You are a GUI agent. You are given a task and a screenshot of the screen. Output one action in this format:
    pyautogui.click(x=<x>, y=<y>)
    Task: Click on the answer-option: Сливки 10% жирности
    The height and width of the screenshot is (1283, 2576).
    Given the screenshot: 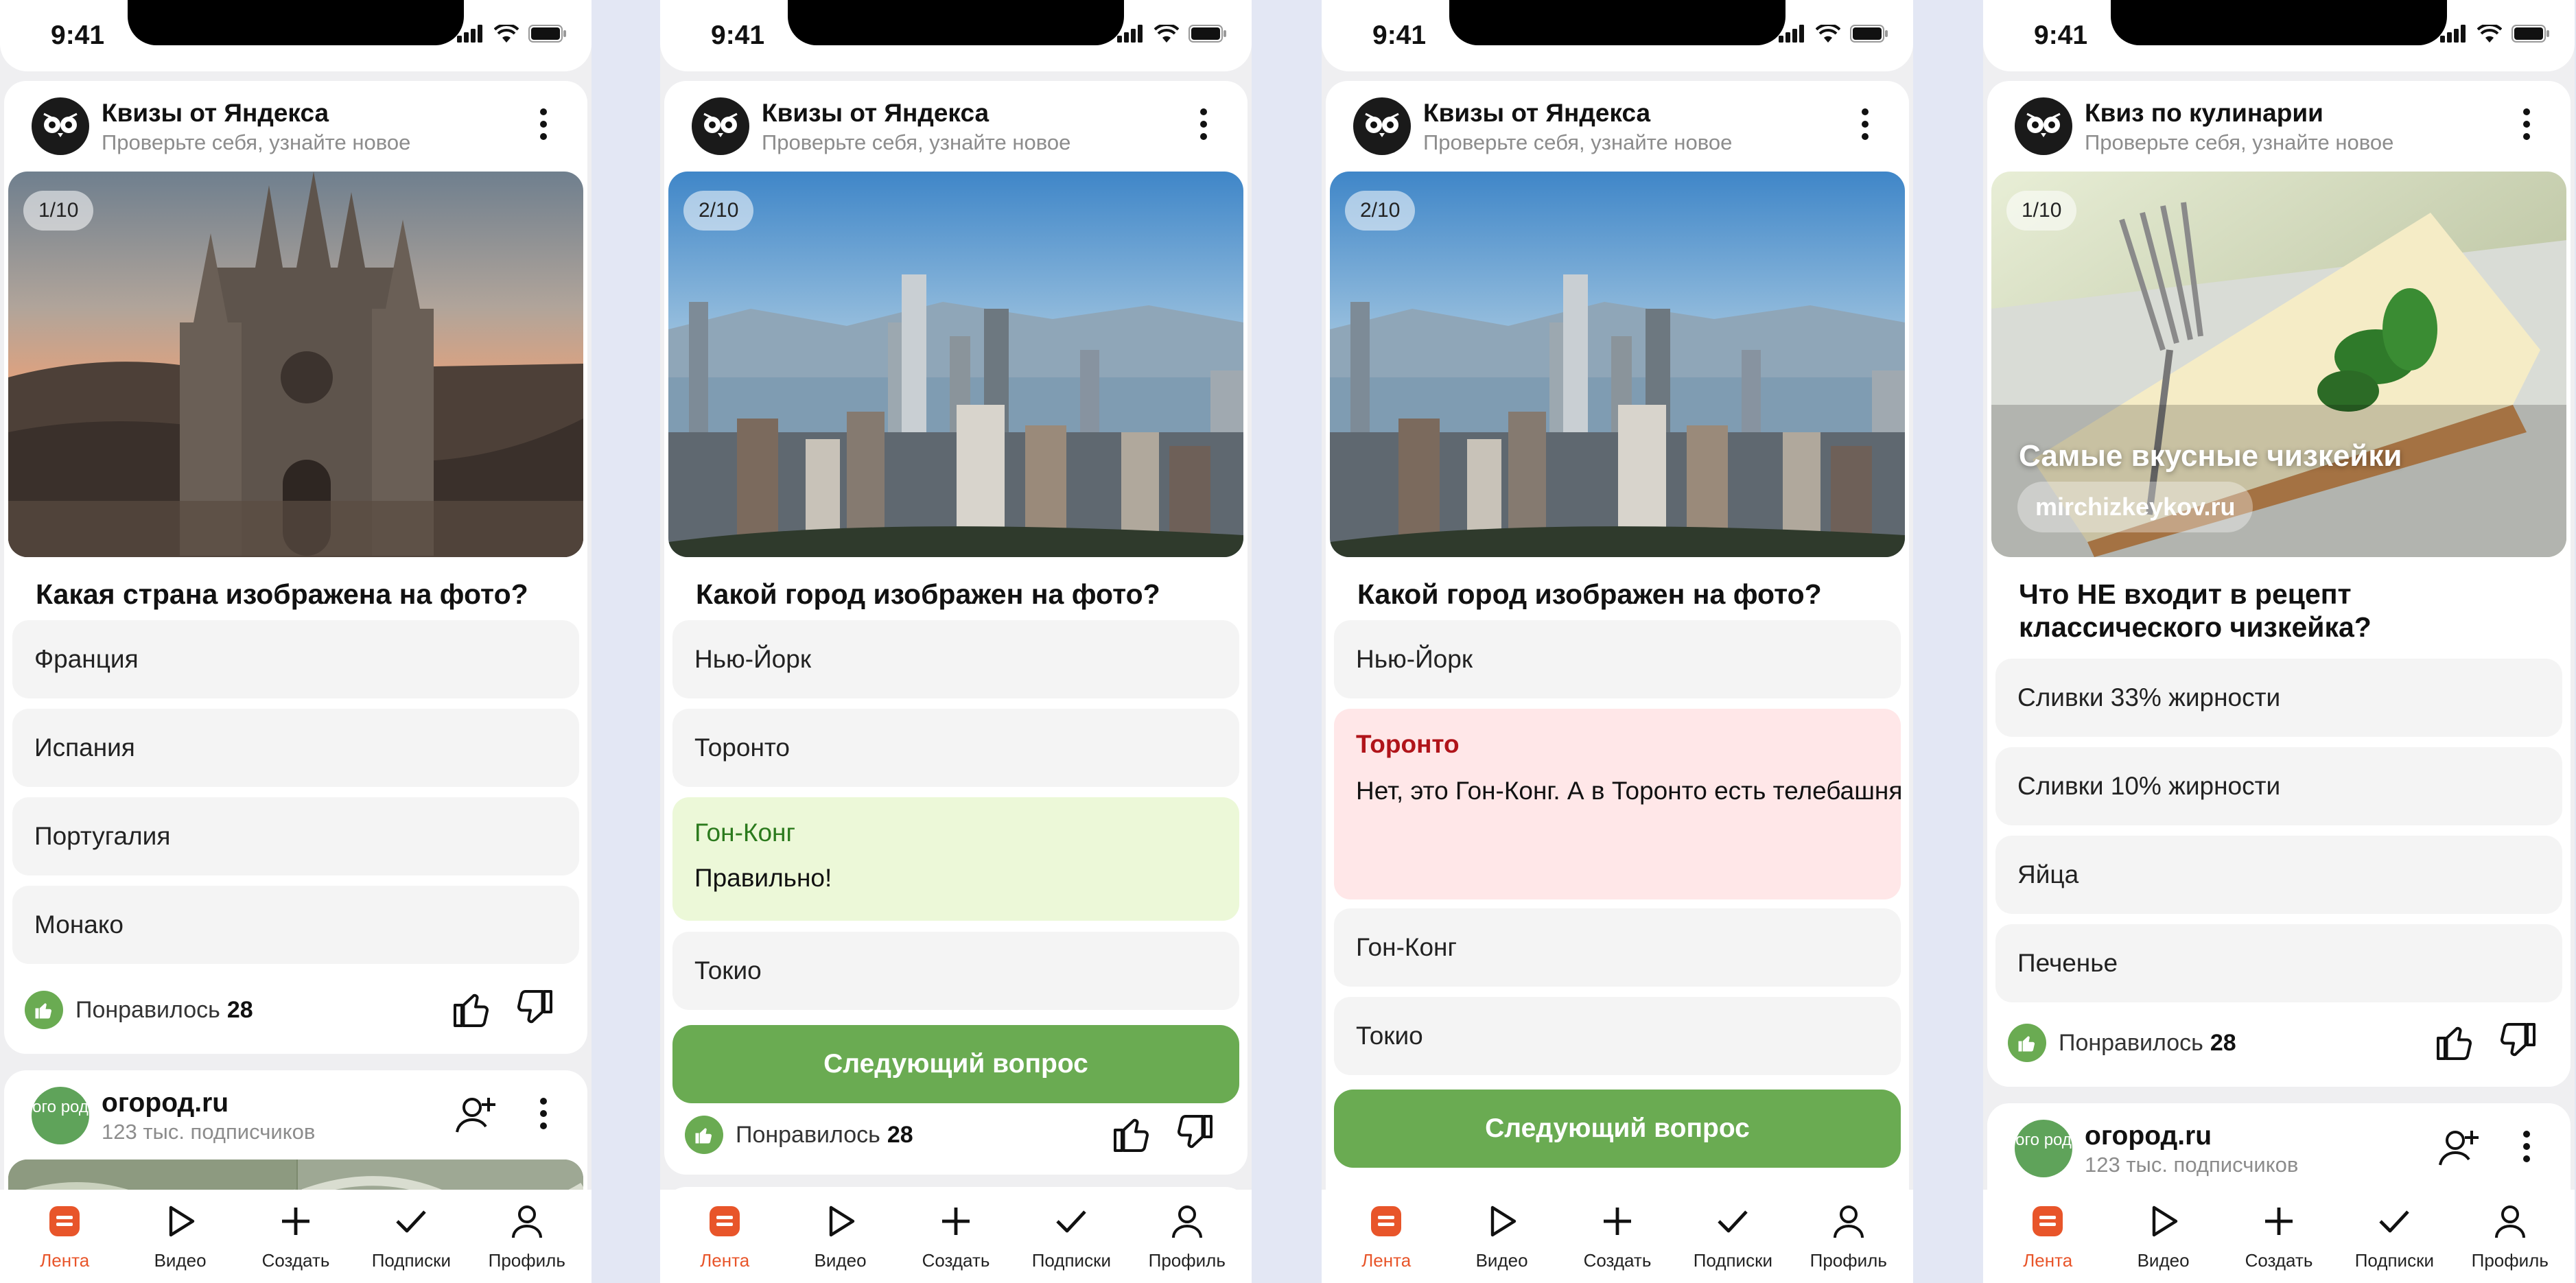 What is the action you would take?
    pyautogui.click(x=2278, y=786)
    